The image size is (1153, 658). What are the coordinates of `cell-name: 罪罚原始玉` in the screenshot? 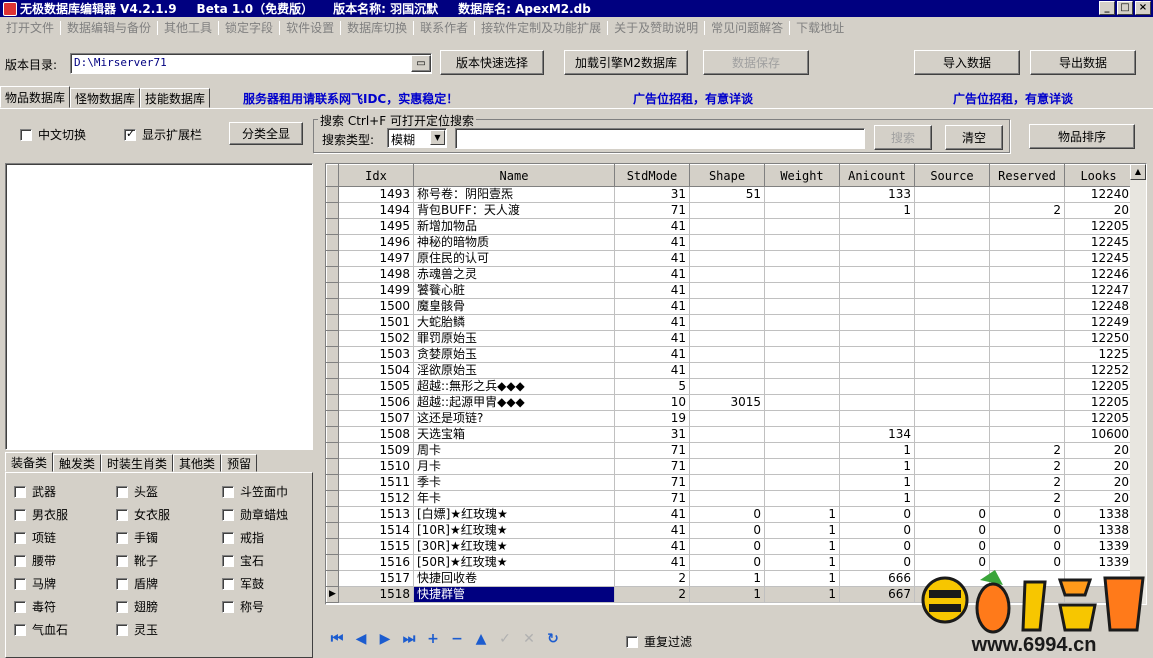 It's located at (514, 338).